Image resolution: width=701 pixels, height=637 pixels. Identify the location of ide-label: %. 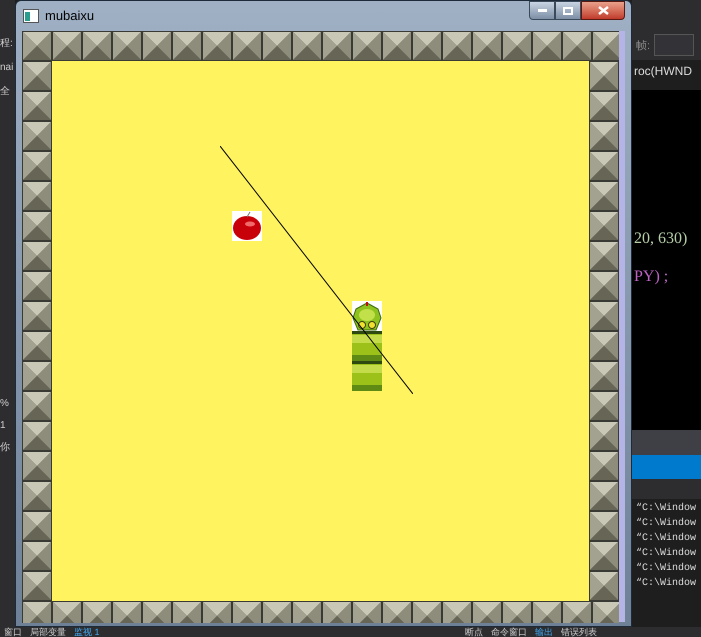
(5, 404).